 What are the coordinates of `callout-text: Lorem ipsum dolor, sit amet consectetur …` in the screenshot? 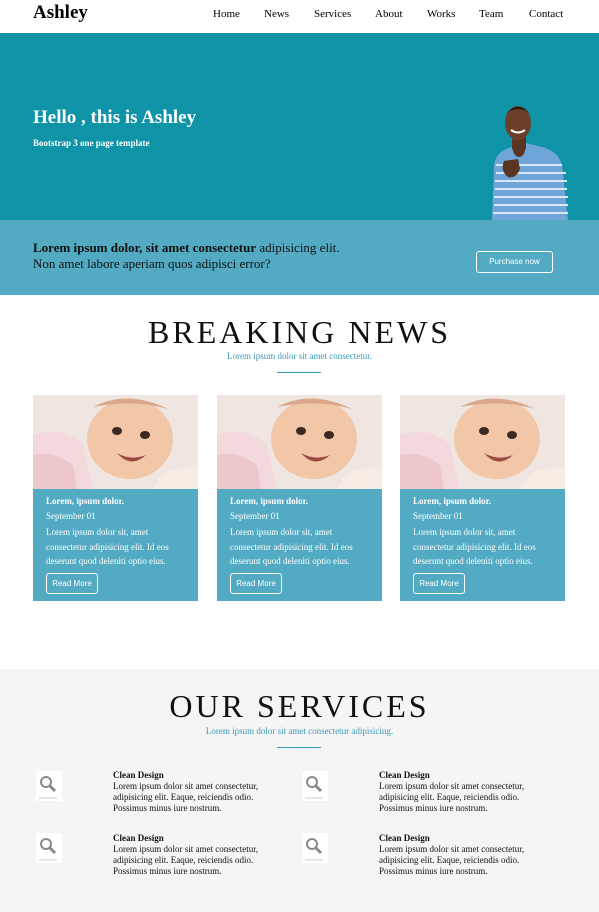 It's located at (186, 256).